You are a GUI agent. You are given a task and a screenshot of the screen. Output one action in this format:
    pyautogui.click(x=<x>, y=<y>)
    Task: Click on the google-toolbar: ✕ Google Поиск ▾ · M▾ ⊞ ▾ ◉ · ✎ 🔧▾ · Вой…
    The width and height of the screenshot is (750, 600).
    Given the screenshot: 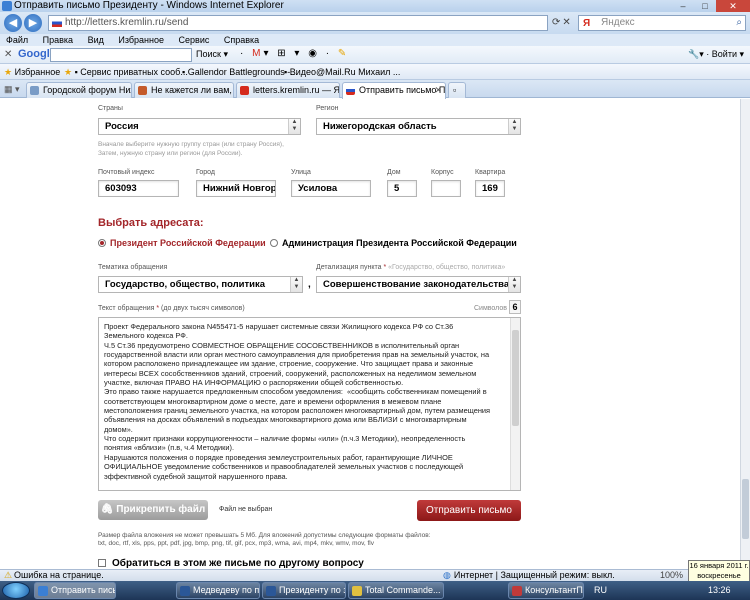 What is the action you would take?
    pyautogui.click(x=375, y=55)
    